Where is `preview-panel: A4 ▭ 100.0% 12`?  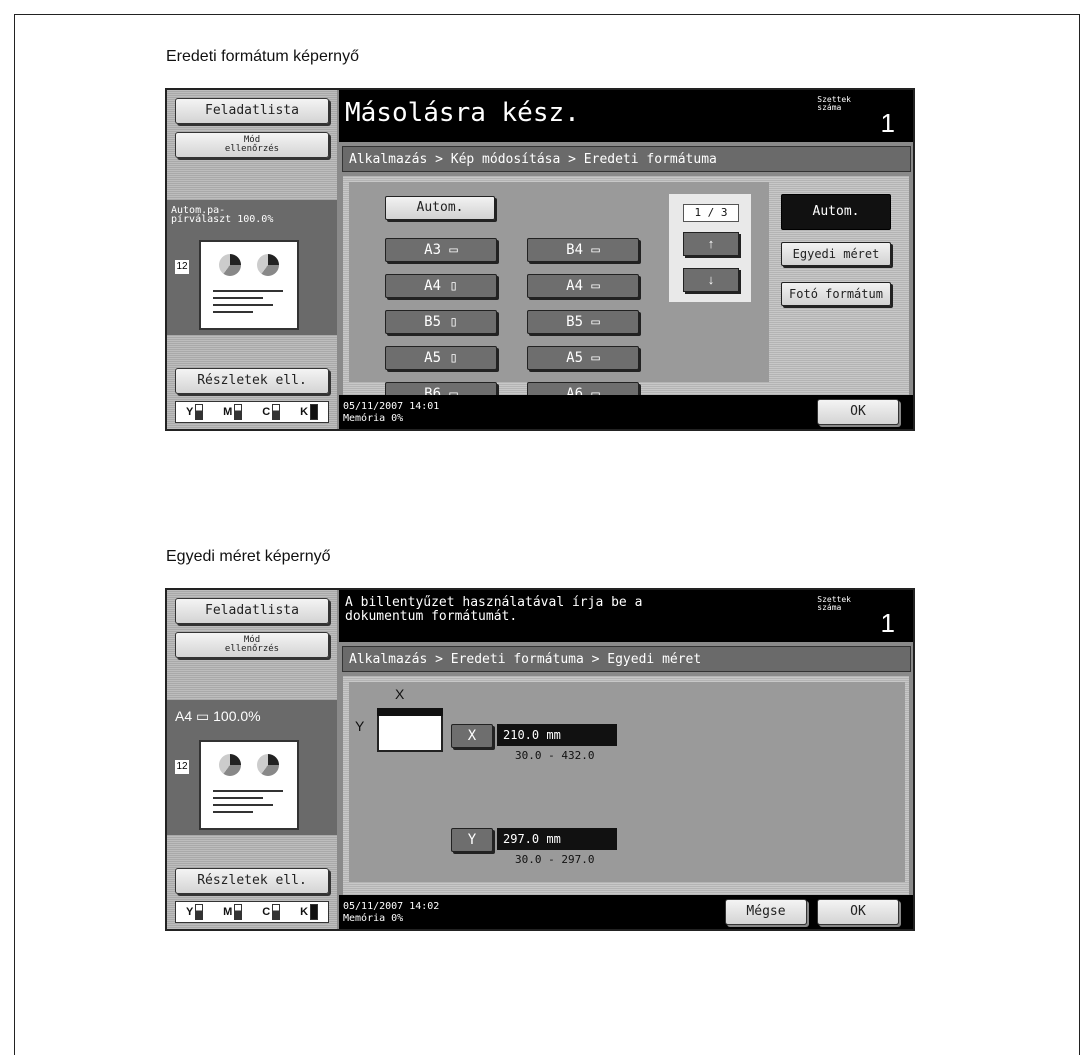
preview-panel: A4 ▭ 100.0% 12 is located at coordinates (252, 767).